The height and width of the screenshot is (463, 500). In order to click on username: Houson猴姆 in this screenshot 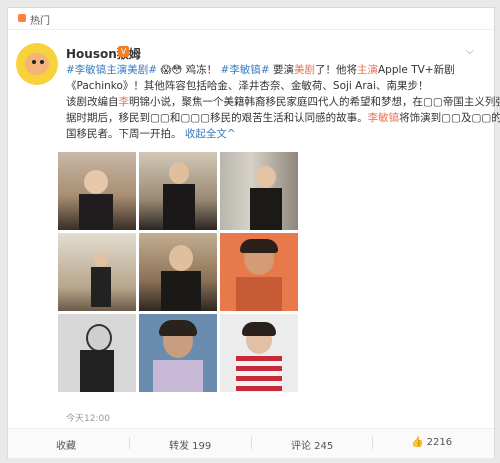, I will do `click(103, 53)`.